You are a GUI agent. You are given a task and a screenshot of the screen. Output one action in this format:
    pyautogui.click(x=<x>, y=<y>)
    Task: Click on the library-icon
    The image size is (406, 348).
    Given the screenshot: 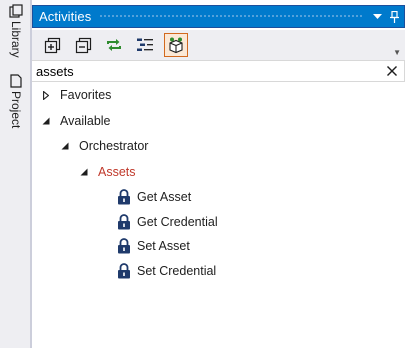 What is the action you would take?
    pyautogui.click(x=16, y=11)
    